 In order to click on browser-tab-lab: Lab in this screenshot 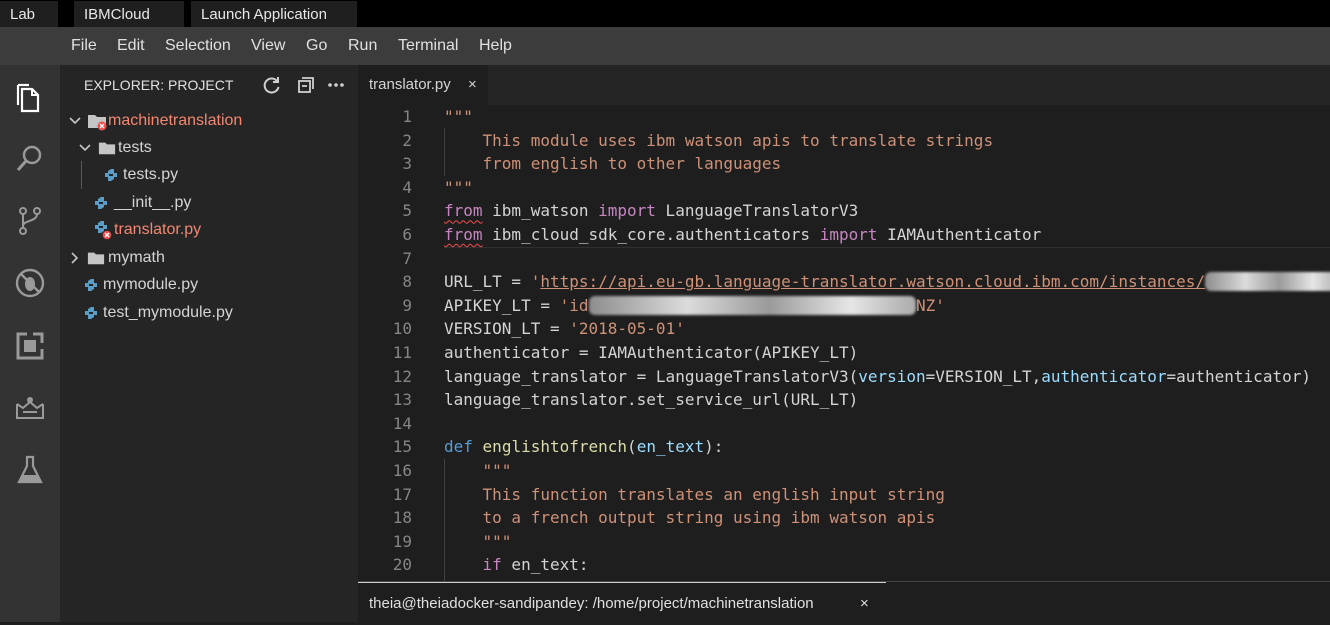, I will do `click(29, 14)`.